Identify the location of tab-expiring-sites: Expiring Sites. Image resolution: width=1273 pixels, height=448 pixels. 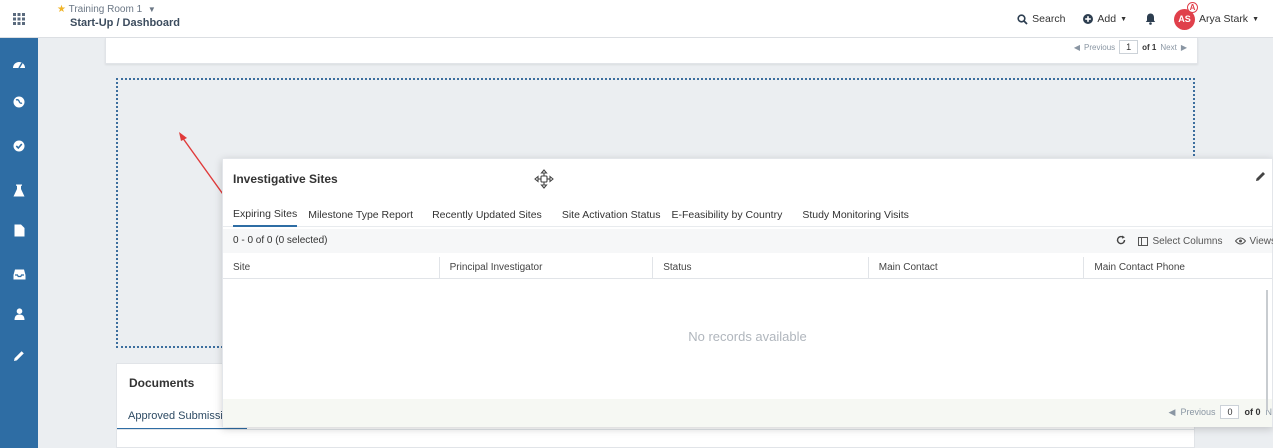
(265, 215).